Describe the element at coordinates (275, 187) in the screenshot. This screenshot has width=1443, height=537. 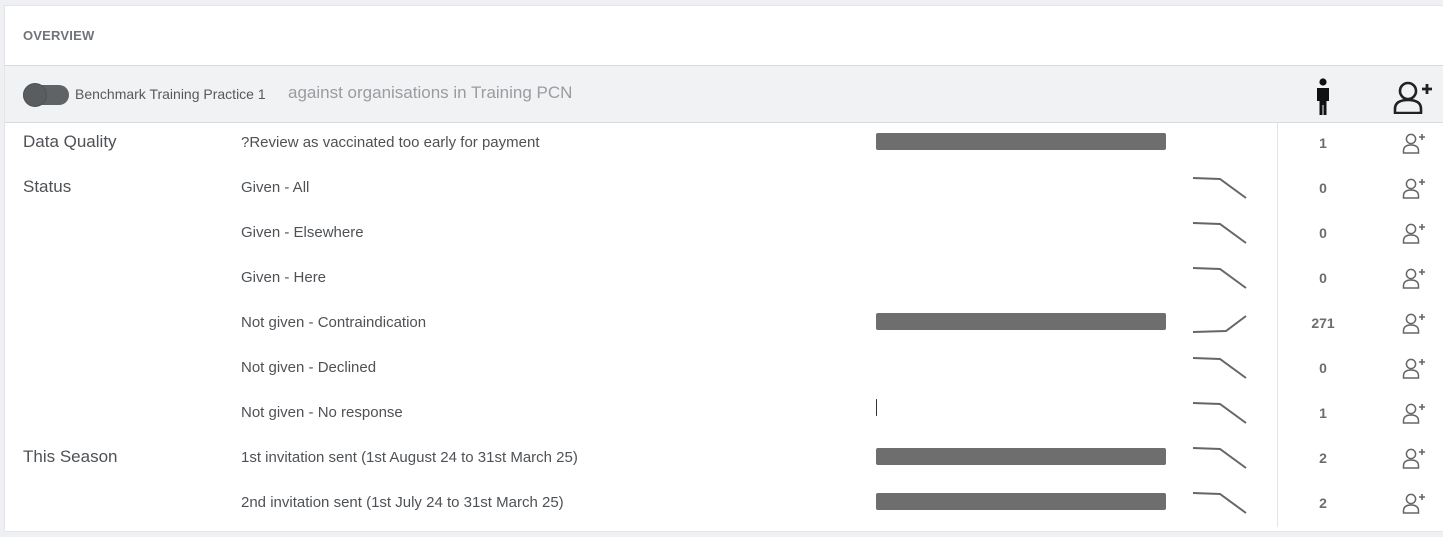
I see `row-label: Given - All` at that location.